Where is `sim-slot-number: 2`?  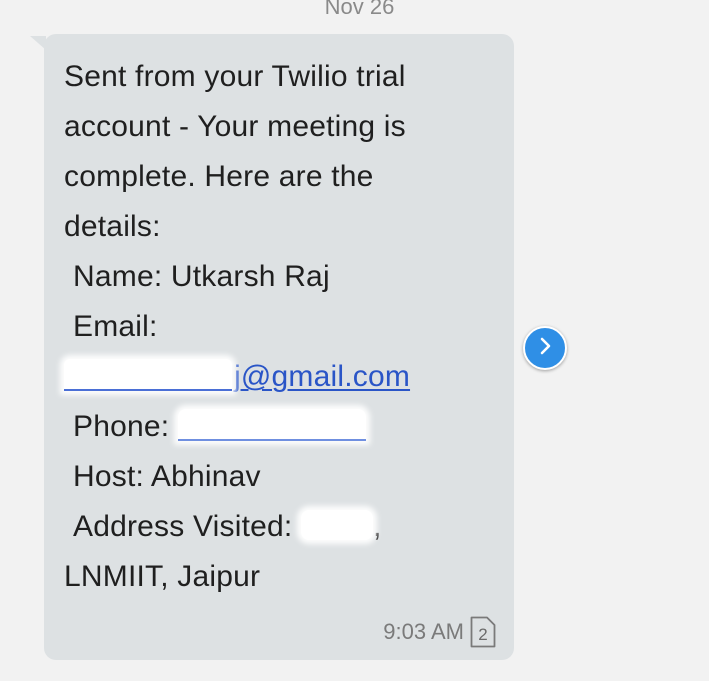
sim-slot-number: 2 is located at coordinates (483, 634).